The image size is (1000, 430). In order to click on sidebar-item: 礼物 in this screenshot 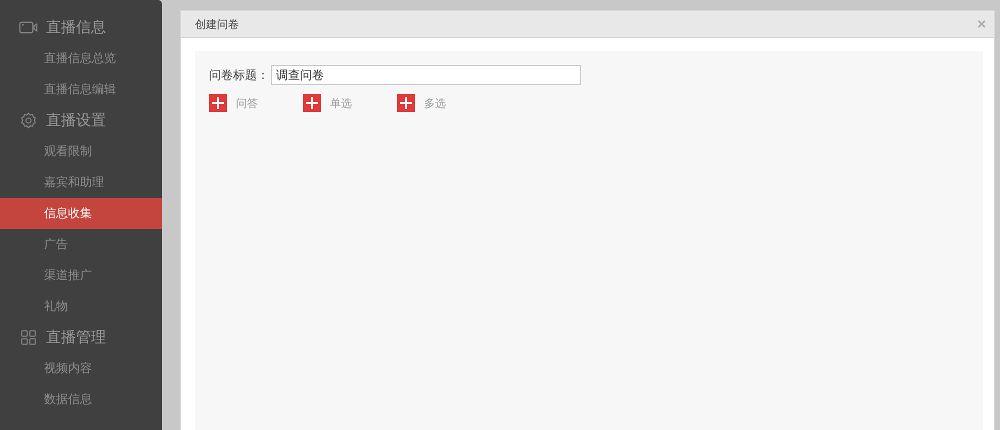, I will do `click(81, 306)`.